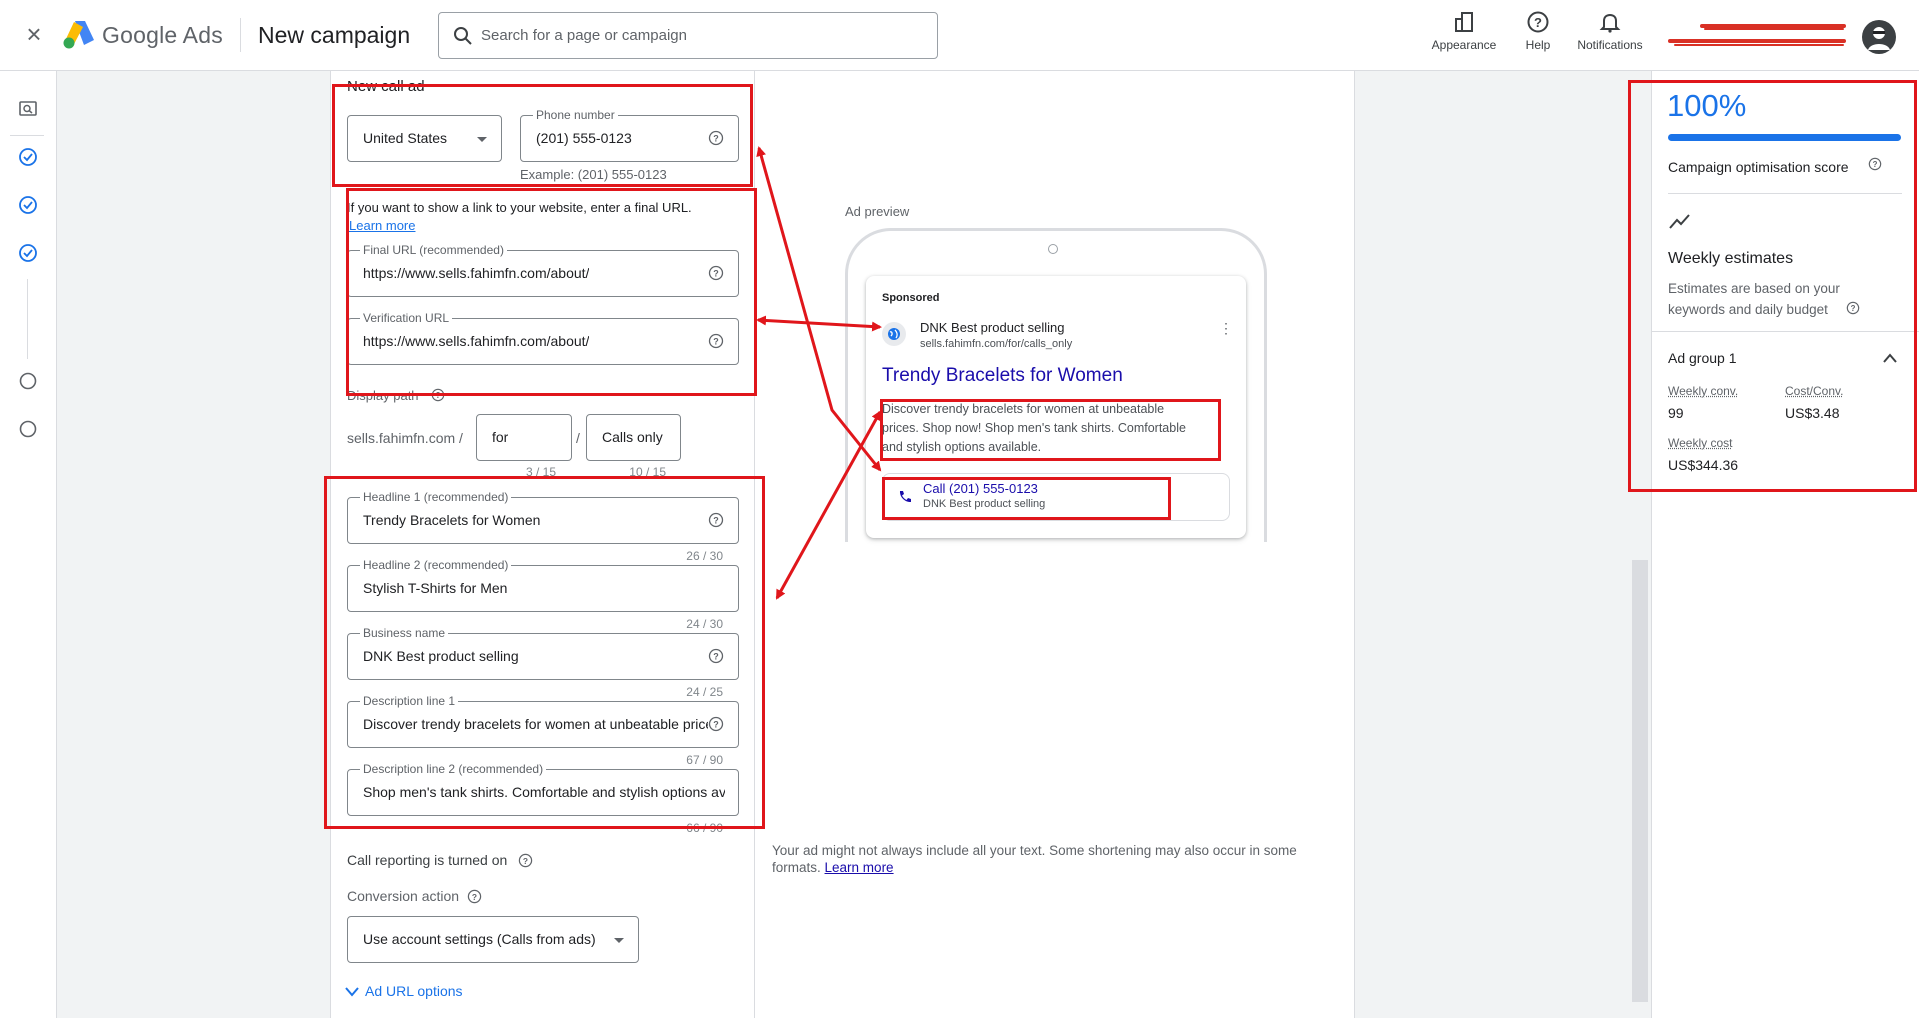 Image resolution: width=1919 pixels, height=1018 pixels. I want to click on avatar, so click(1879, 37).